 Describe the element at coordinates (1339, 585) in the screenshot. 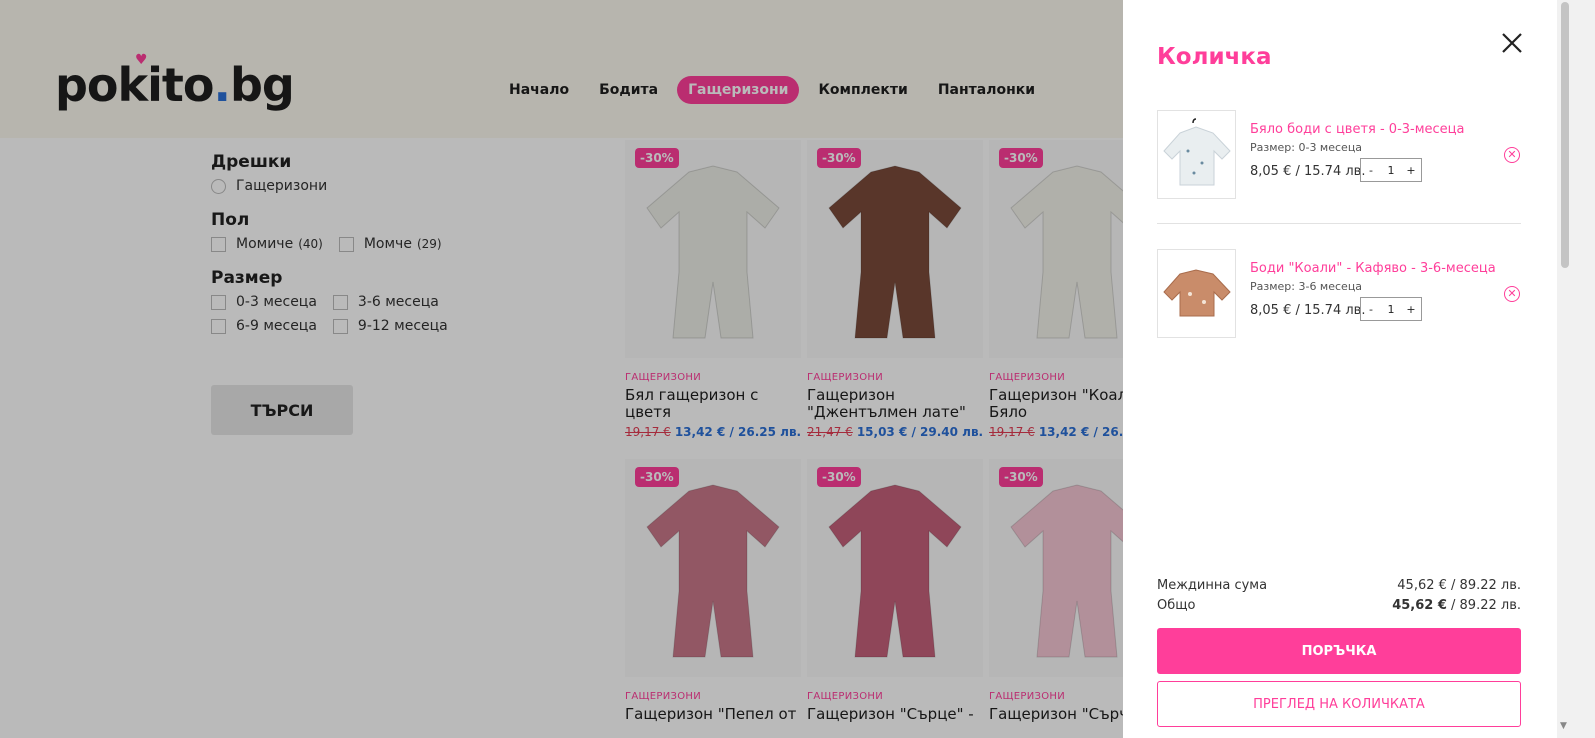

I see `subtotal-row: Междинна сума 45,62 € / 89.22 лв.` at that location.